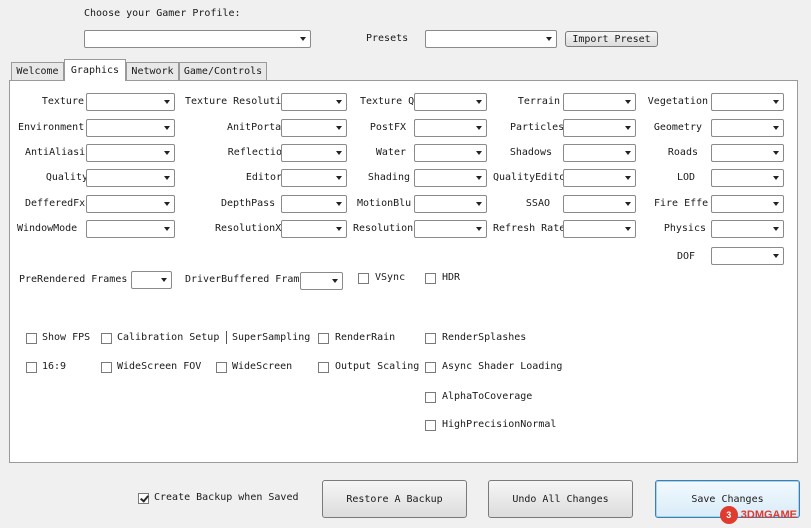 The width and height of the screenshot is (811, 528). I want to click on profile-label: Choose your Gamer Profile:, so click(162, 13).